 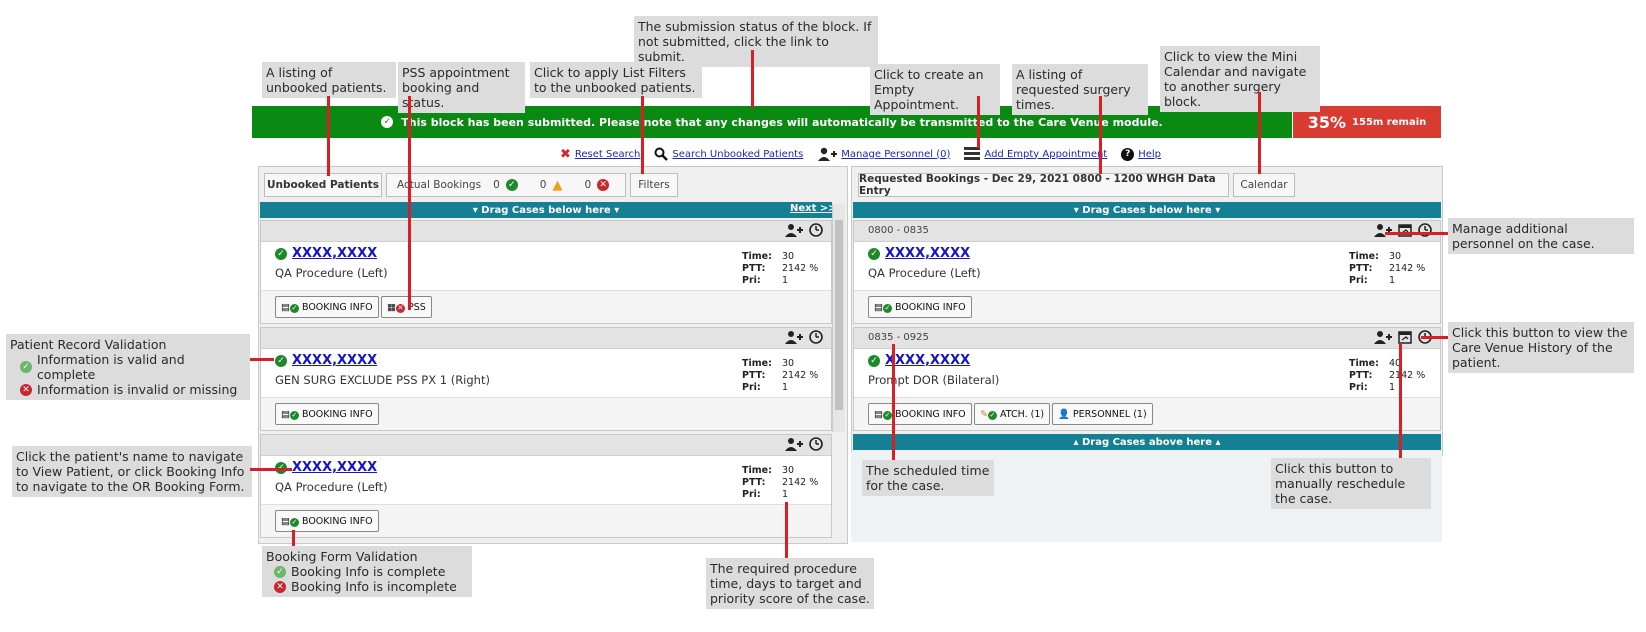 What do you see at coordinates (988, 414) in the screenshot?
I see `paperclip-icon: ✎ ✓` at bounding box center [988, 414].